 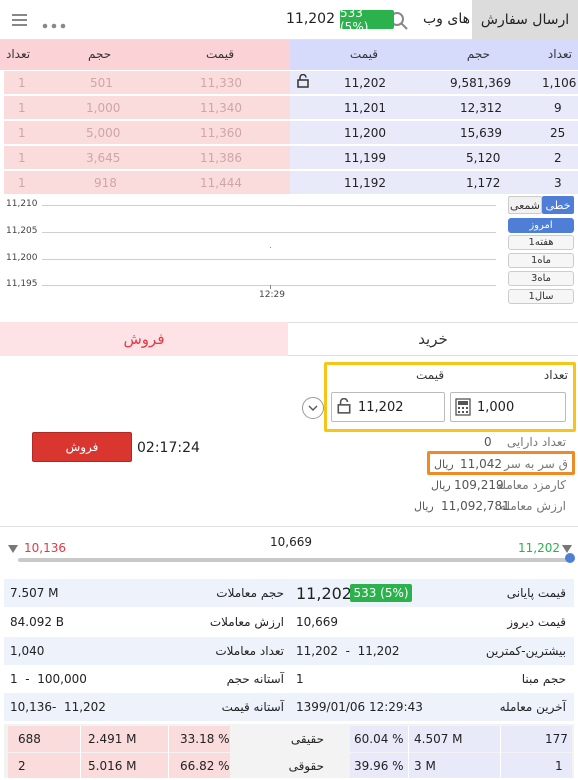 I want to click on stat-value: 1 - 100,000, so click(x=48, y=679).